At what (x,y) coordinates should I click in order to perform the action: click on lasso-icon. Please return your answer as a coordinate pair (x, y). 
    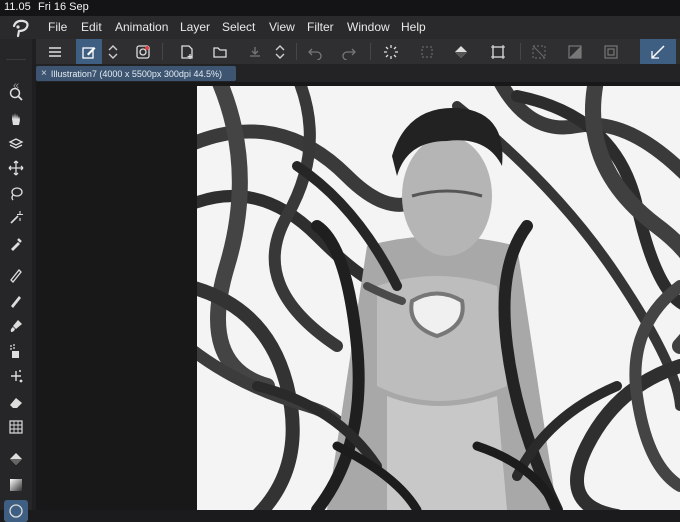
    Looking at the image, I should click on (17, 194).